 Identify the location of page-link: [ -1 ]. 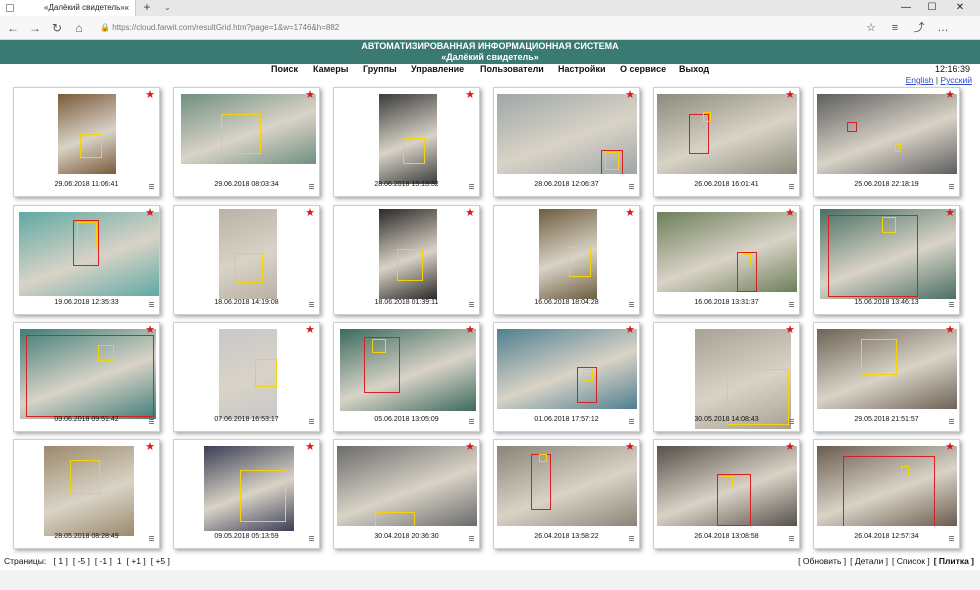
(103, 561).